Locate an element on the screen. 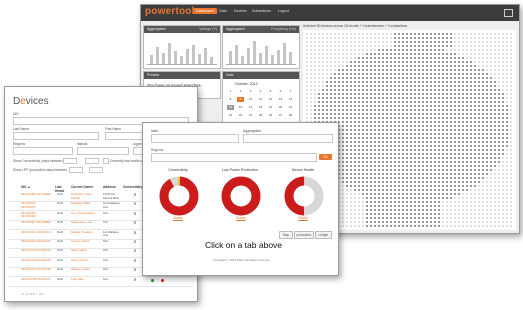 The height and width of the screenshot is (310, 523). owner-link: Lee, Daniel Haina is located at coordinates (86, 213).